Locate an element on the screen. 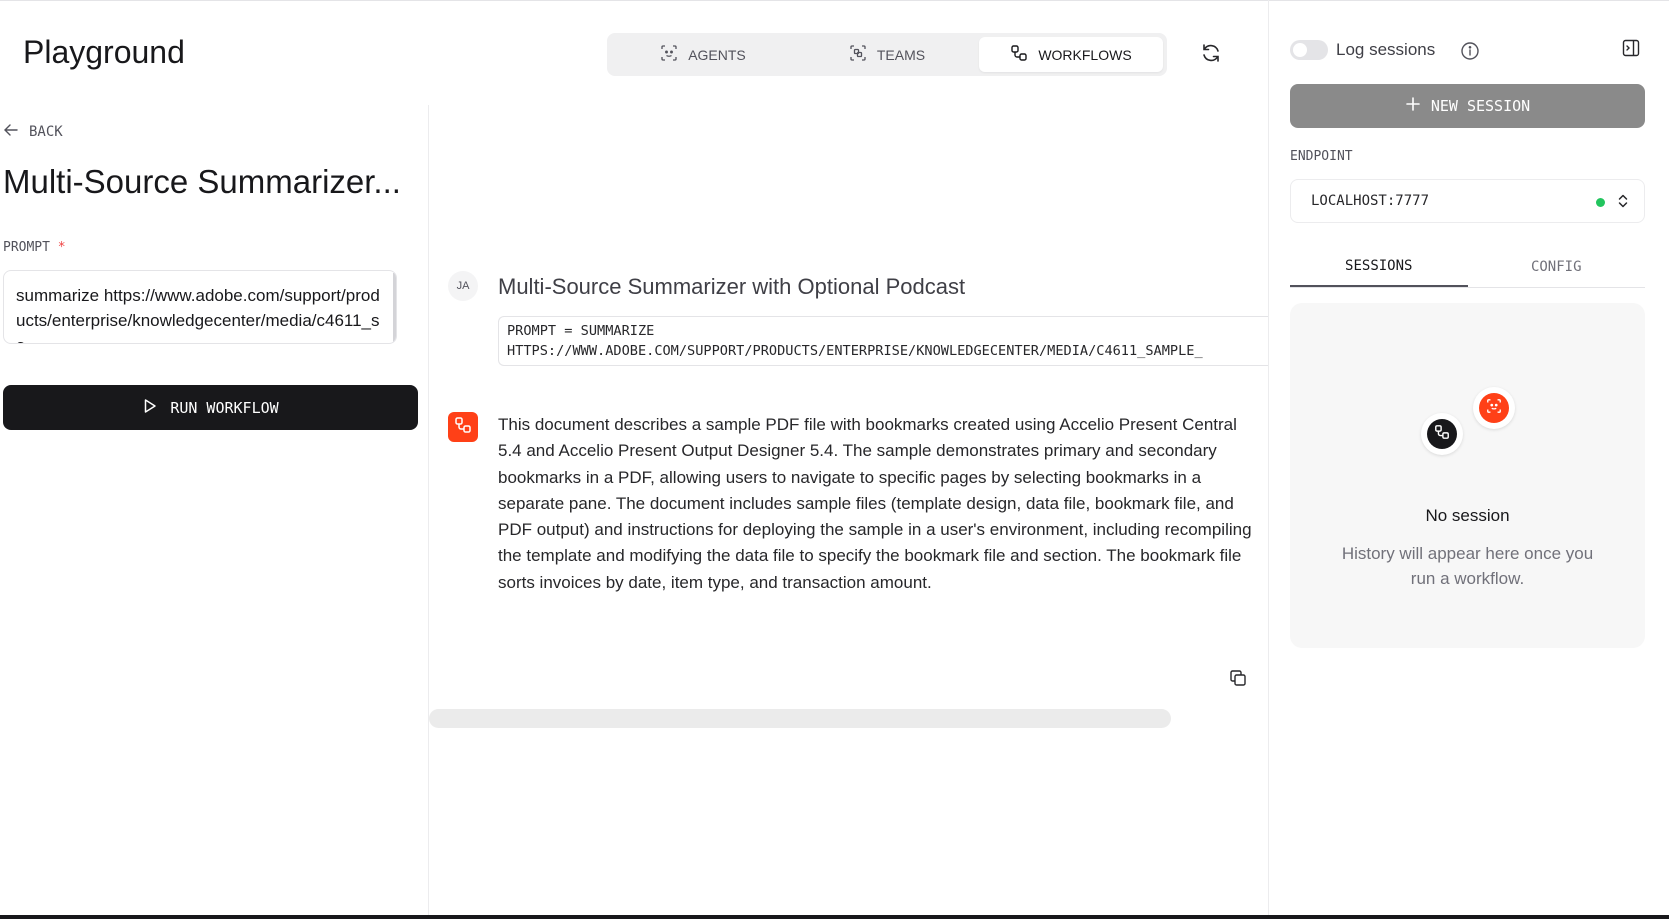 The width and height of the screenshot is (1669, 919). workflow-avatar is located at coordinates (463, 427).